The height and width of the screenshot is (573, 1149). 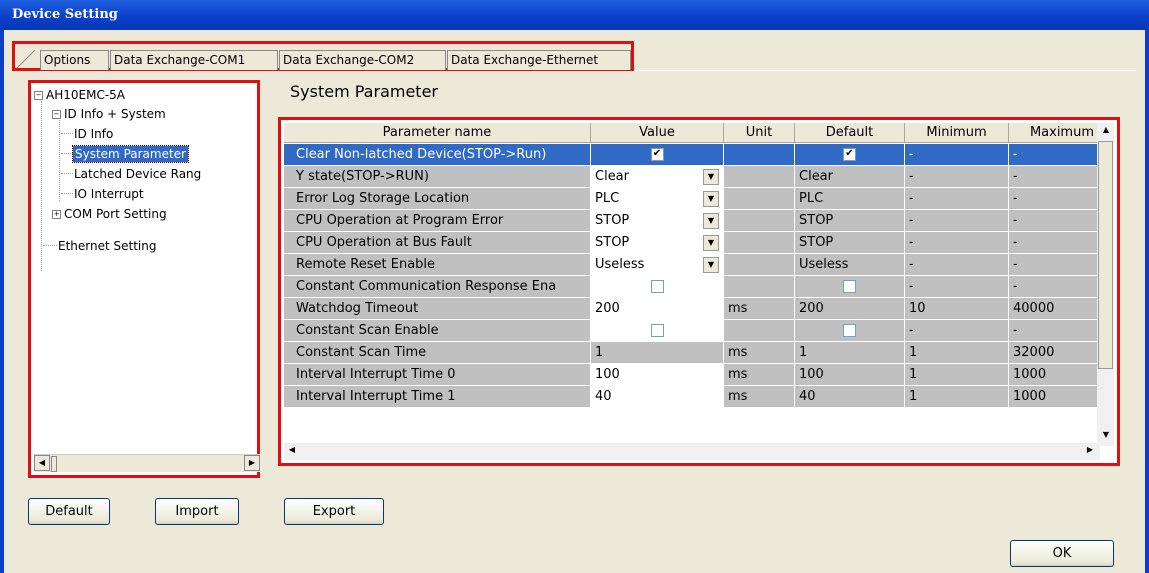 What do you see at coordinates (657, 133) in the screenshot?
I see `column-header-value: Value` at bounding box center [657, 133].